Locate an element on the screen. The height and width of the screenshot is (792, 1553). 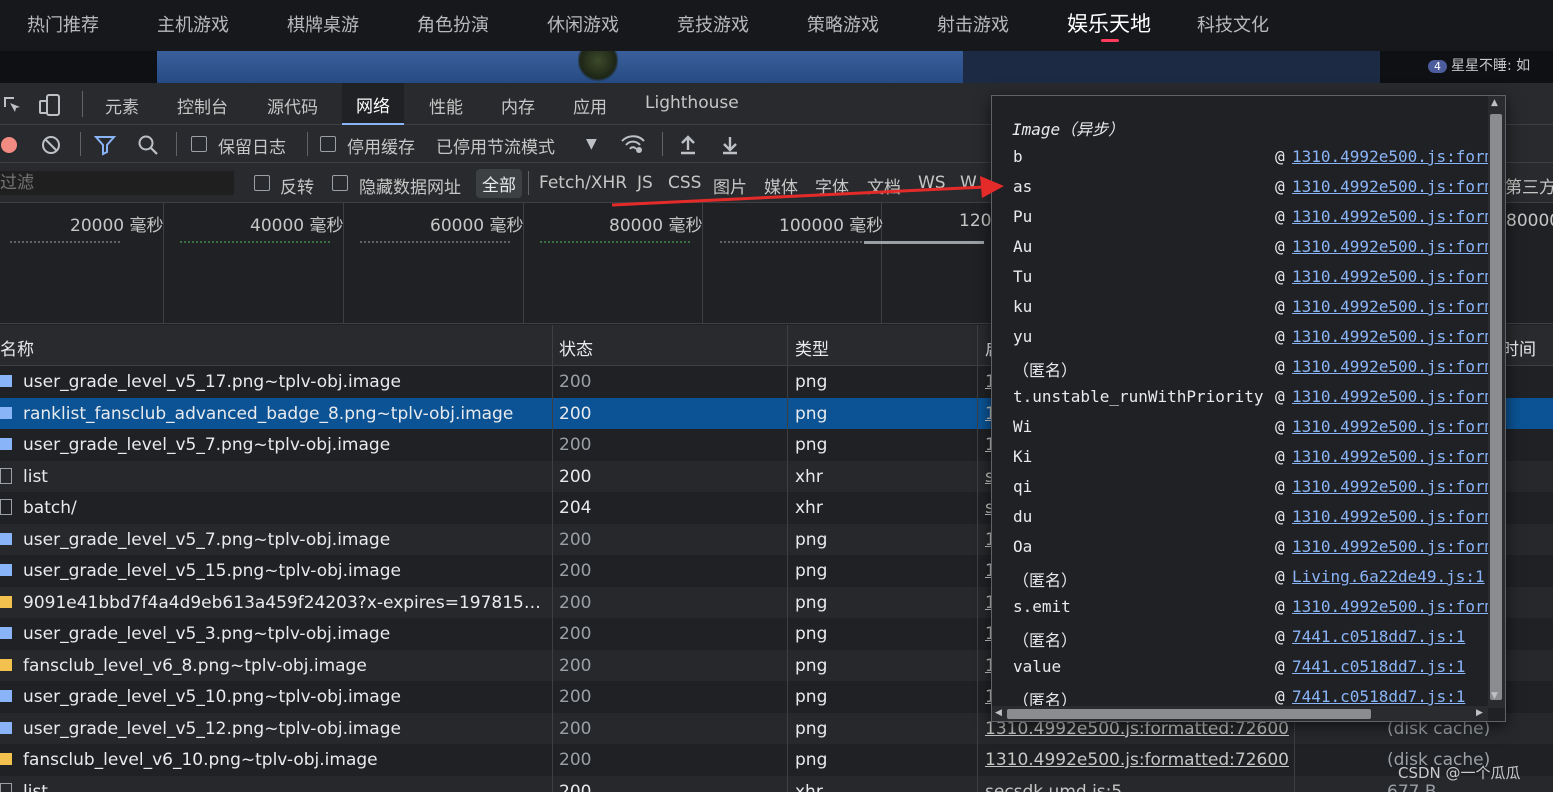
throttling-select: 已停用节流模式 is located at coordinates (495, 145).